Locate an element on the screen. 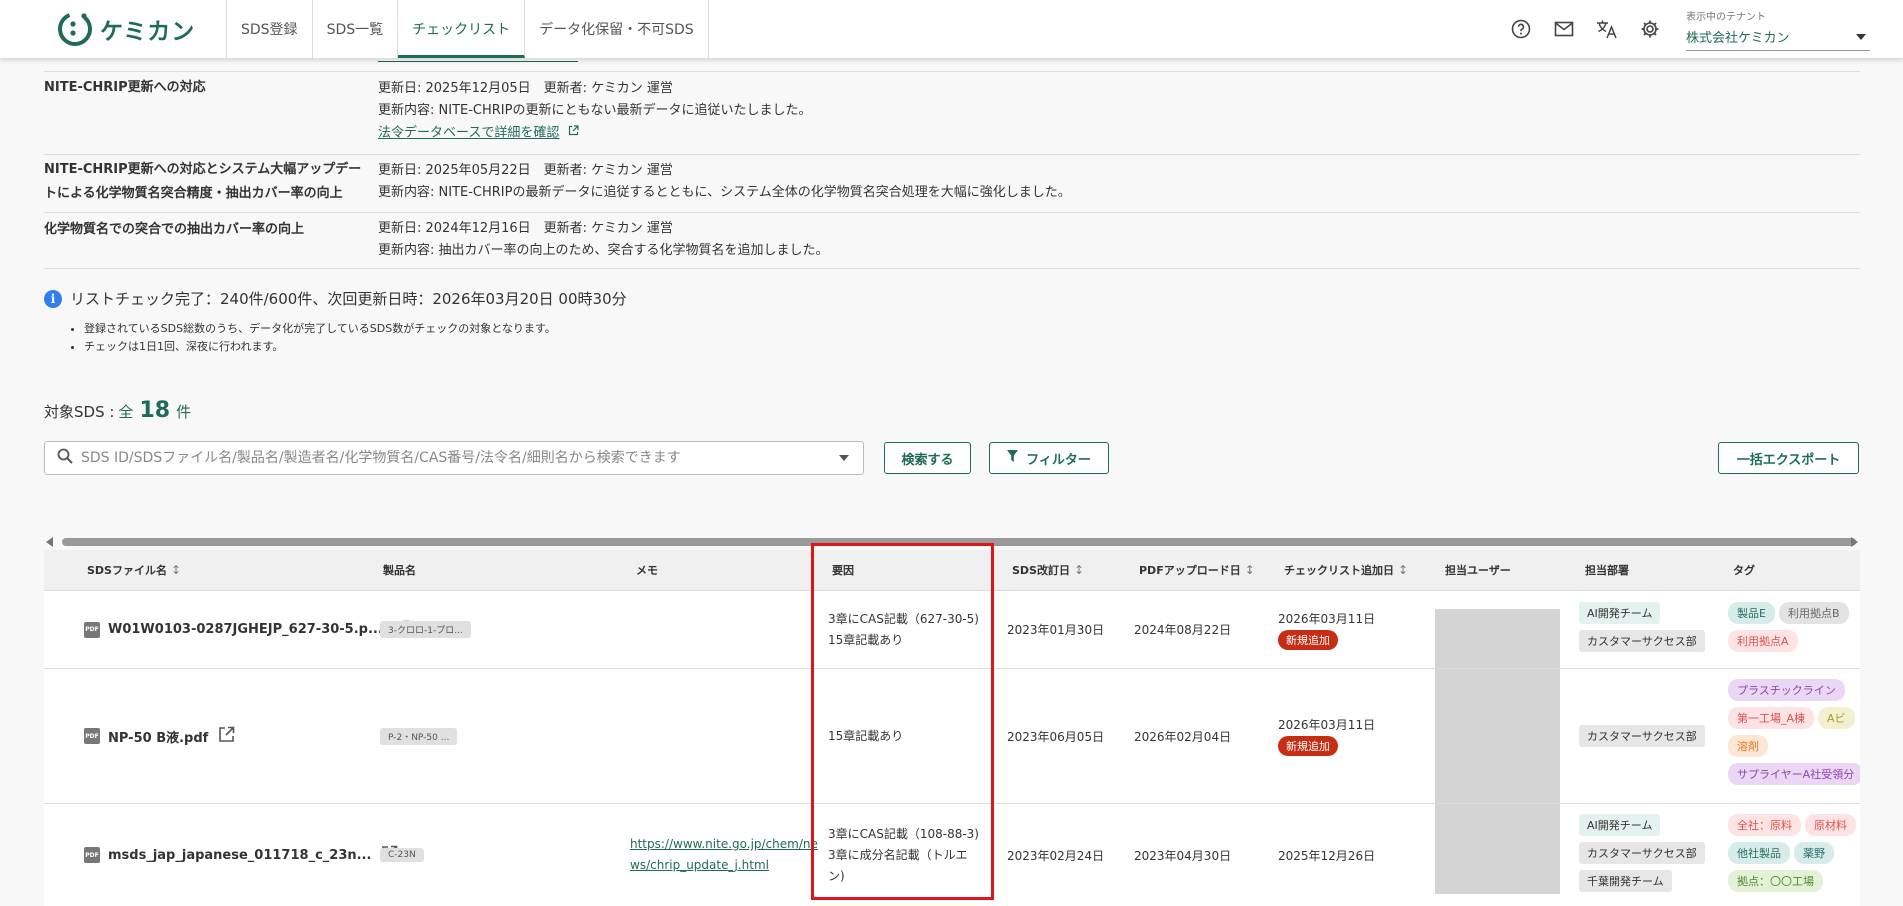 The width and height of the screenshot is (1903, 906). col-tags-label: タグ is located at coordinates (1744, 570).